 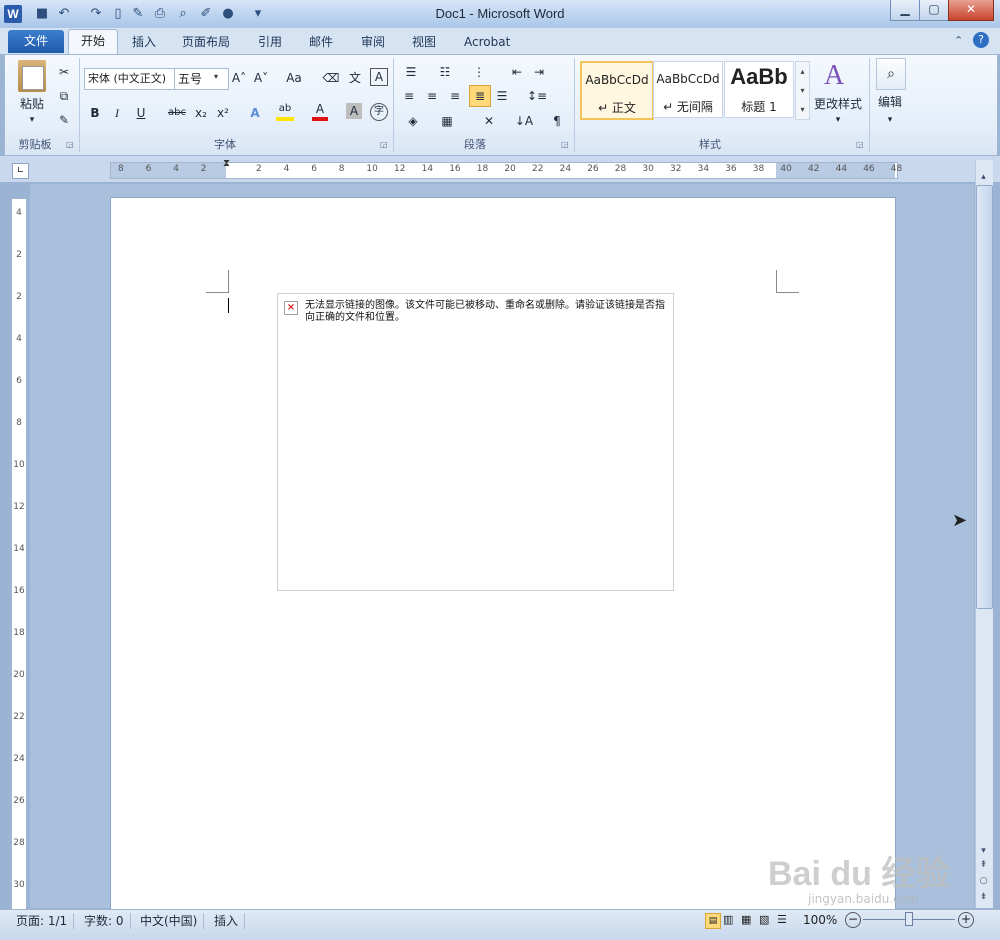 I want to click on align-right-icon: ≡, so click(x=455, y=96).